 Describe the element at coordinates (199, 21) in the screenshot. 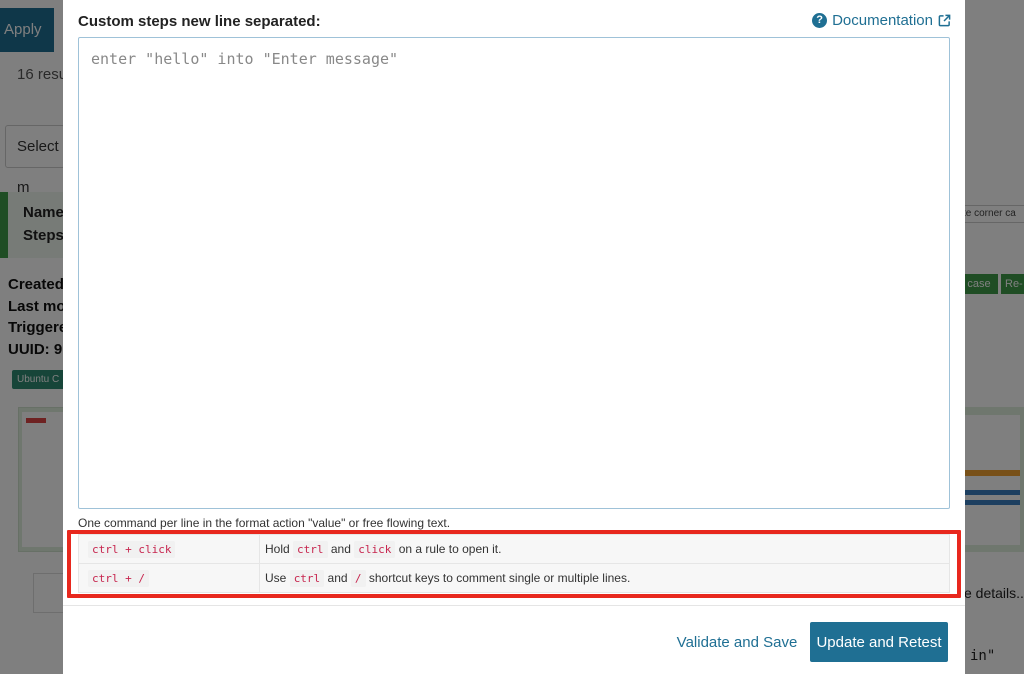

I see `modal-title: Custom steps new line separated:` at that location.